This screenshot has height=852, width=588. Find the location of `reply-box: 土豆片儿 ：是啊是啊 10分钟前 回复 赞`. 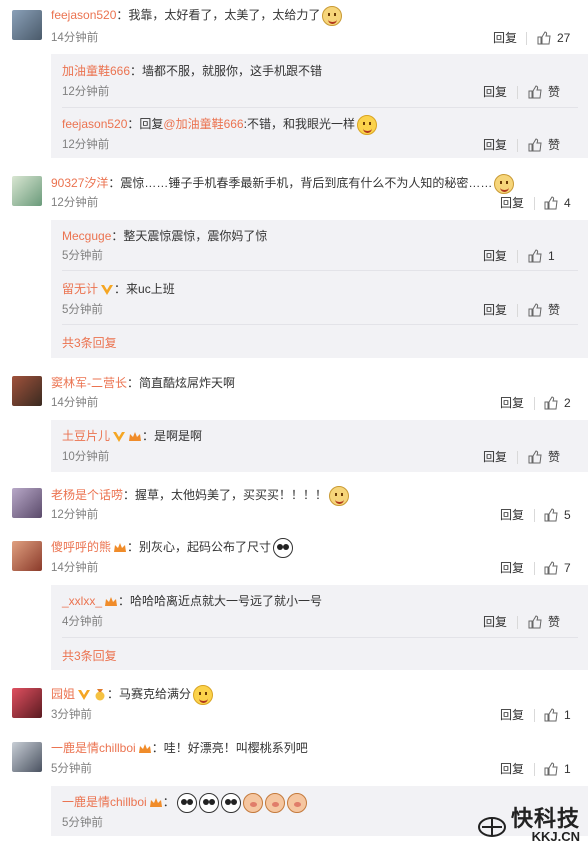

reply-box: 土豆片儿 ：是啊是啊 10分钟前 回复 赞 is located at coordinates (319, 446).